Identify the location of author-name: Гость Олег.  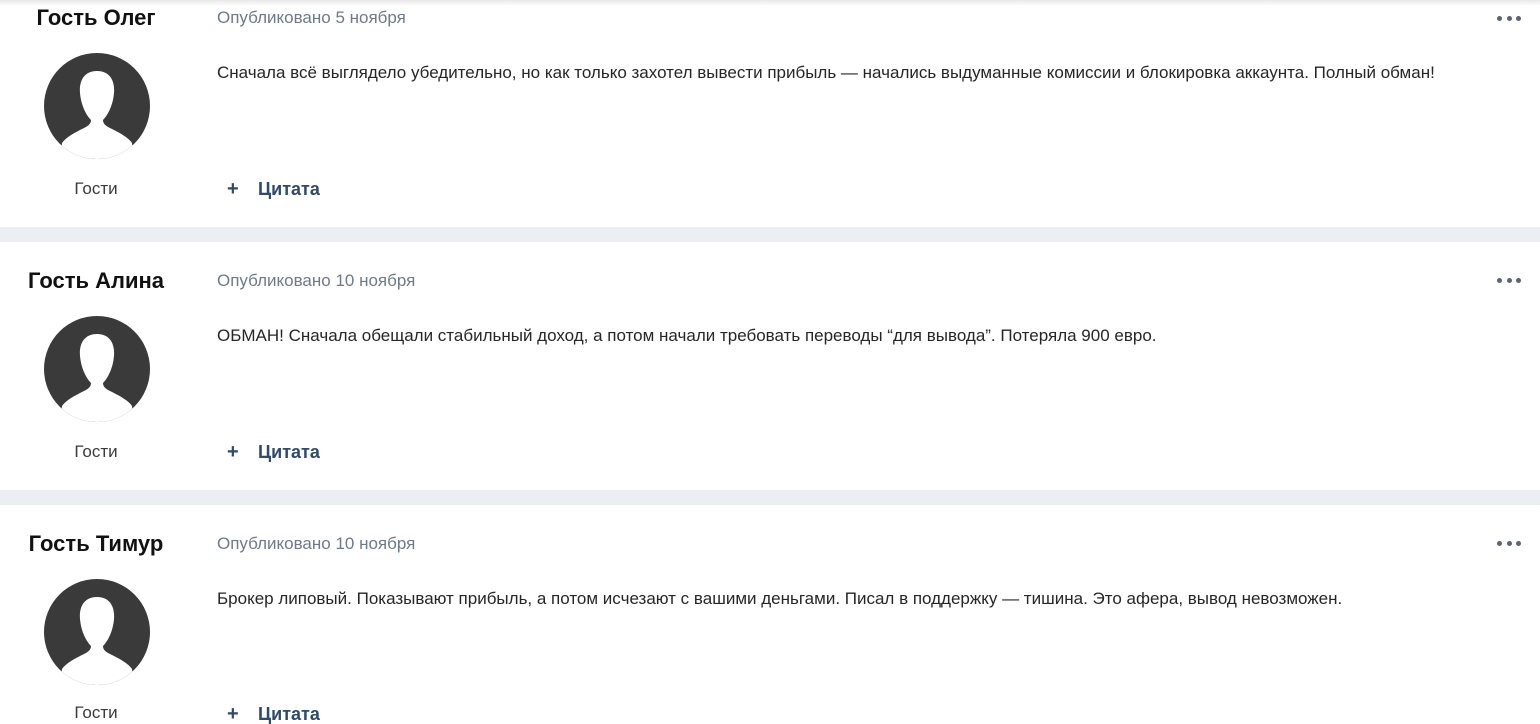
(96, 18).